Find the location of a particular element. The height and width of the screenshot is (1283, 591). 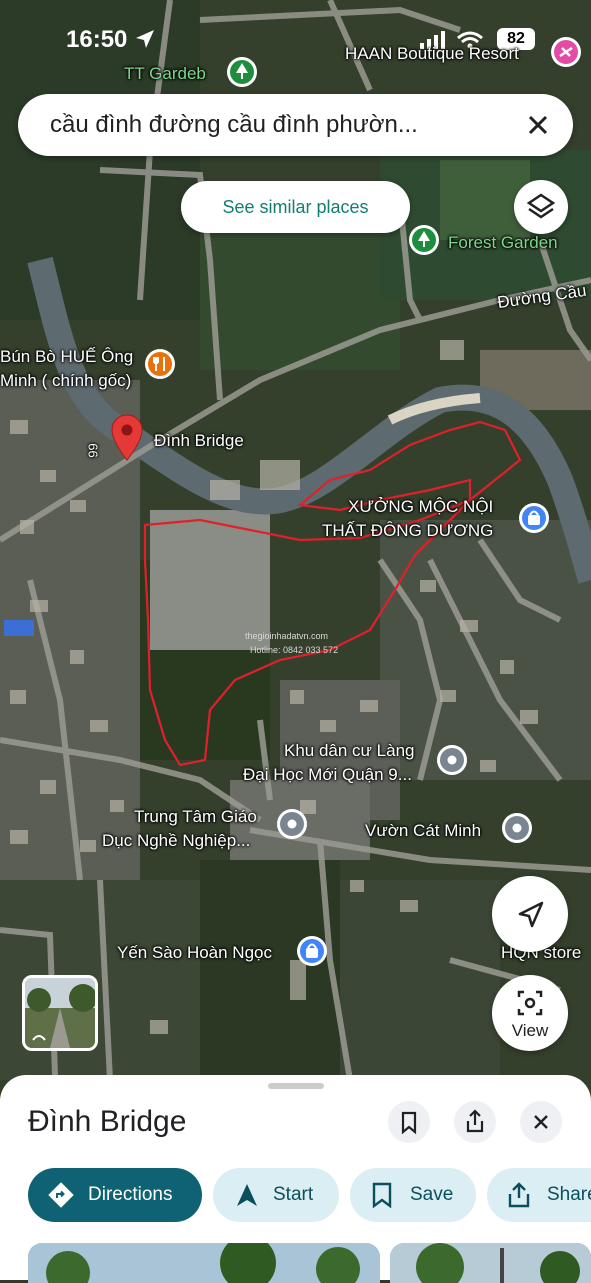

save-label: Save is located at coordinates (432, 1194).